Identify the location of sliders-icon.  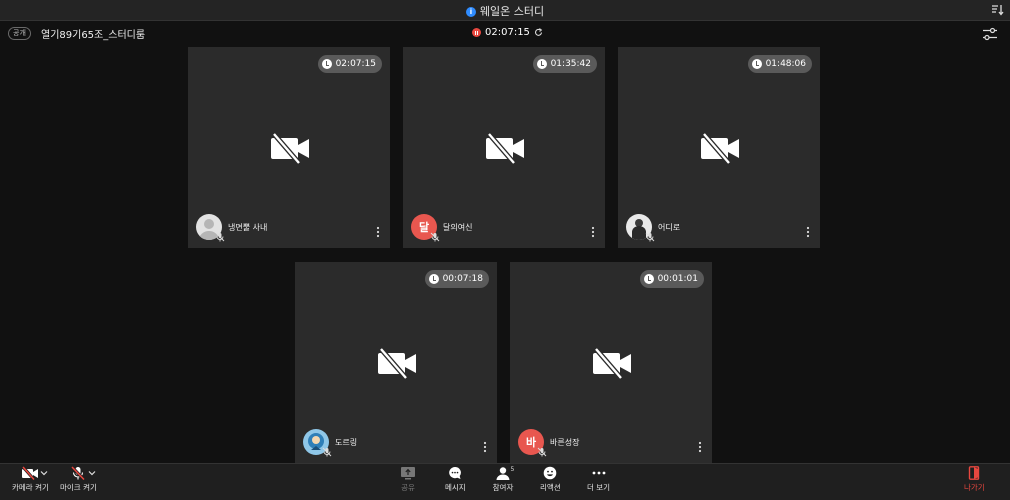
(990, 34).